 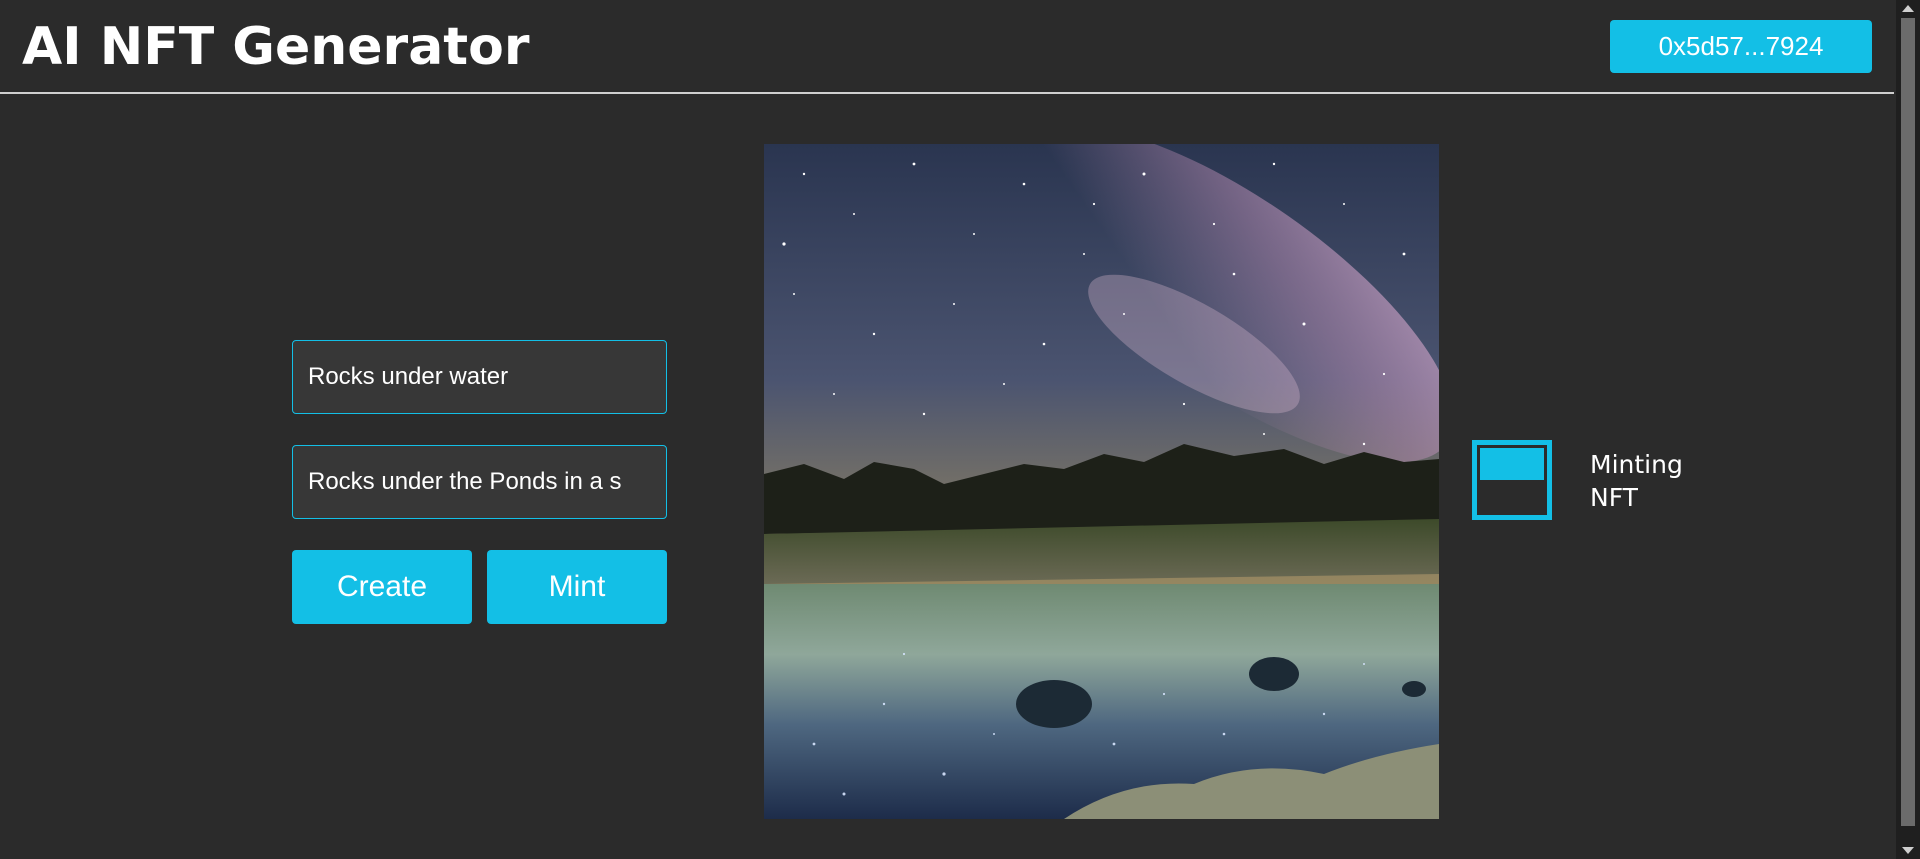 I want to click on app-title: AI NFT Generator, so click(x=276, y=47).